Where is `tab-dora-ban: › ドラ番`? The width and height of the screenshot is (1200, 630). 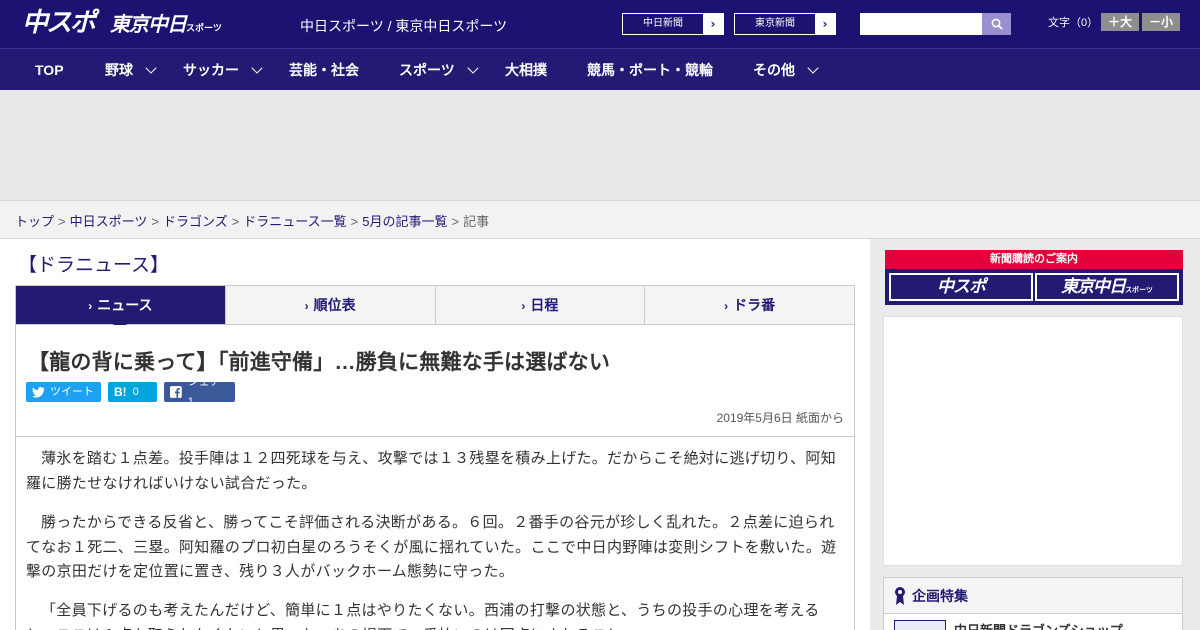 tab-dora-ban: › ドラ番 is located at coordinates (749, 305).